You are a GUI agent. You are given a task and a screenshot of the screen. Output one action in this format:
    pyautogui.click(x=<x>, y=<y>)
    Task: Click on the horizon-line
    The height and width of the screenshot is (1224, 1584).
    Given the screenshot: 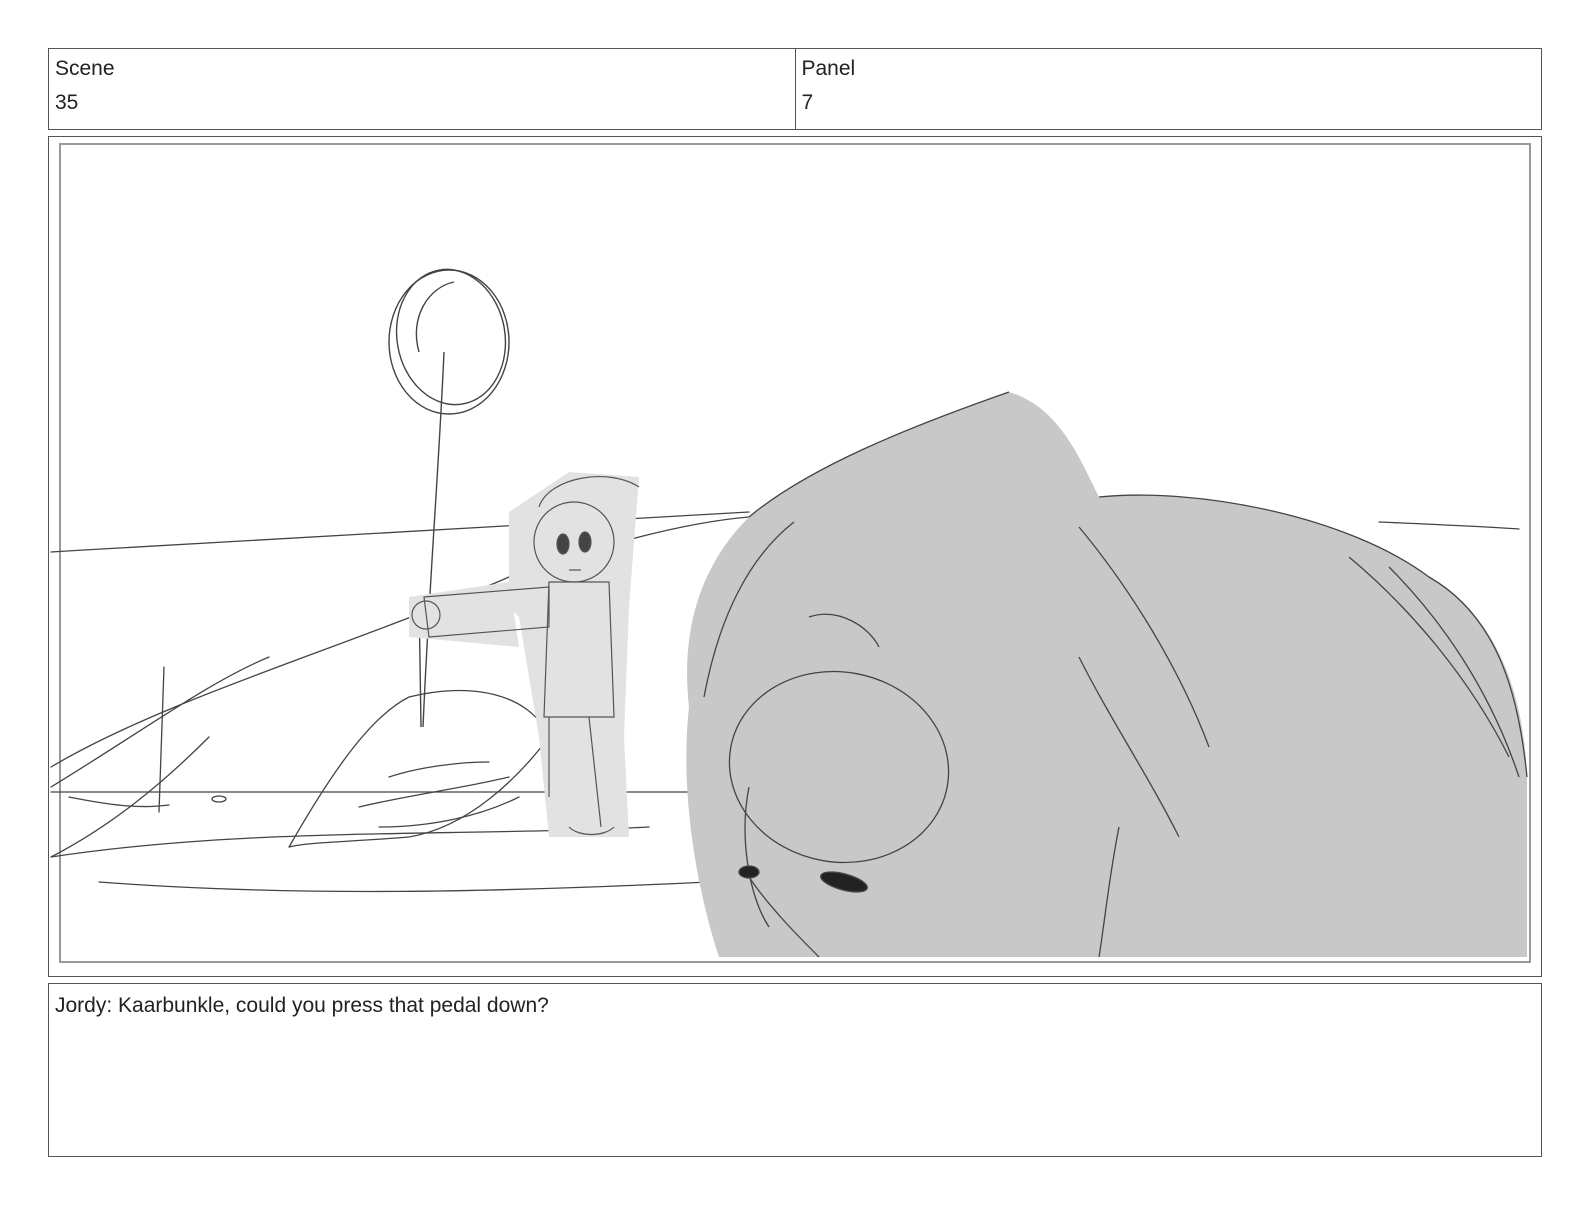 What is the action you would take?
    pyautogui.click(x=400, y=532)
    